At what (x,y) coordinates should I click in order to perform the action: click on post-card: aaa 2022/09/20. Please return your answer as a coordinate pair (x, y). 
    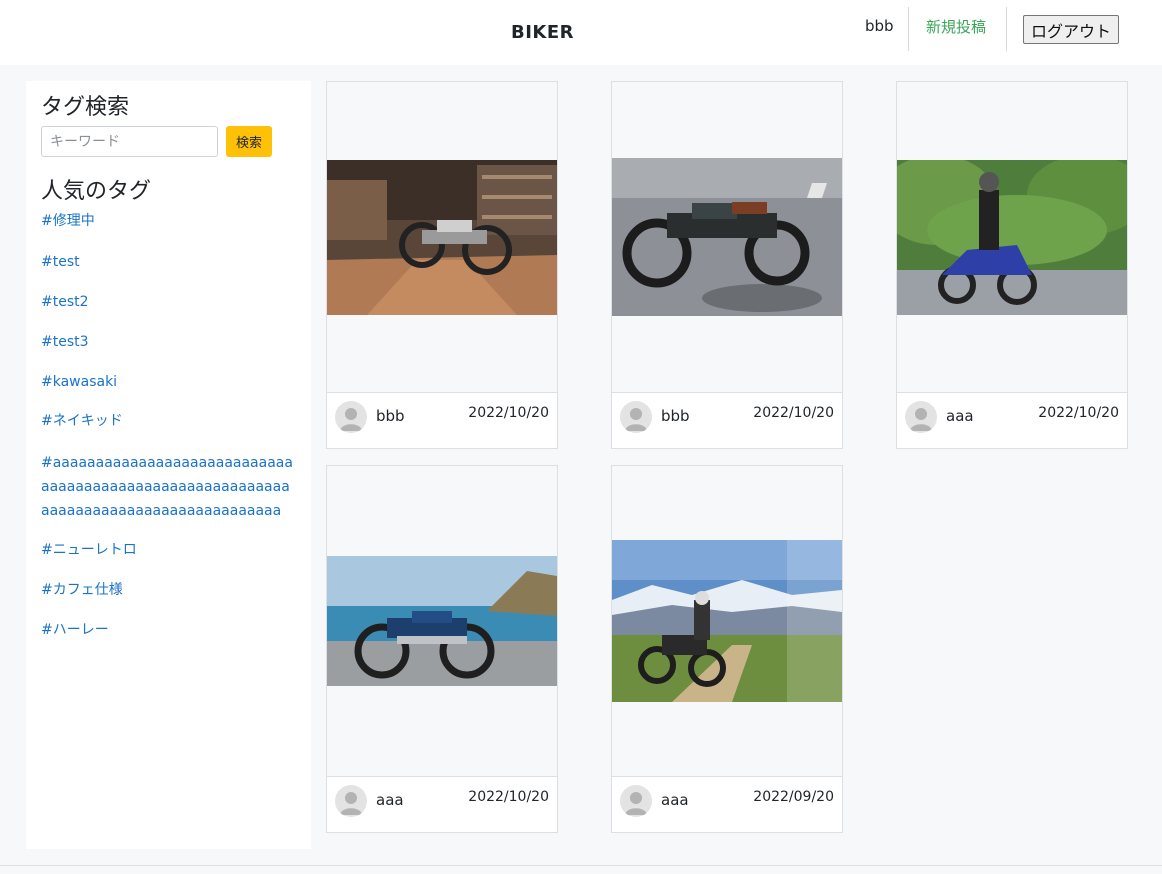
    Looking at the image, I should click on (727, 649).